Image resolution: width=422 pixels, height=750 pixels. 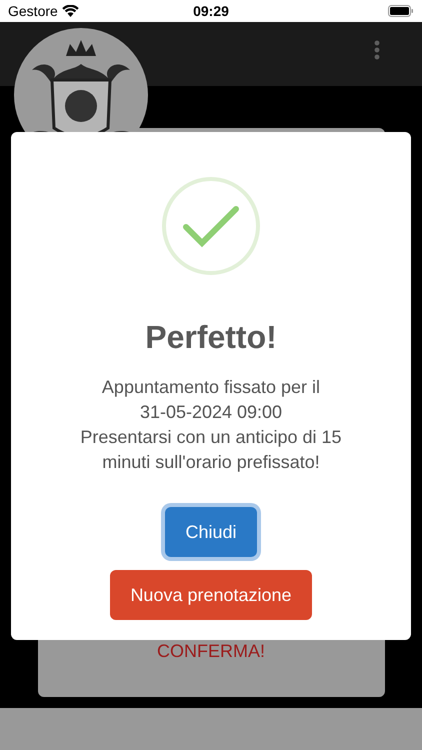 I want to click on dialog-message-line: minuti sull'orario prefissato!, so click(x=211, y=462).